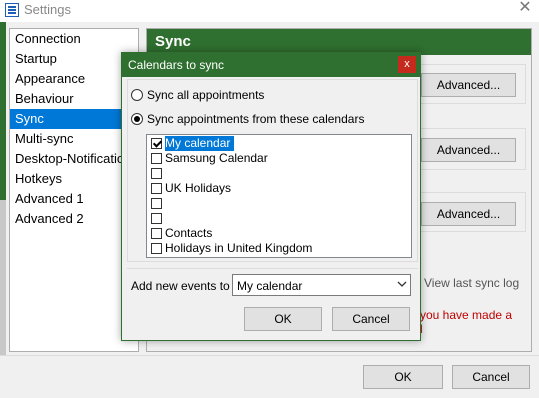 This screenshot has height=398, width=539. Describe the element at coordinates (137, 119) in the screenshot. I see `radio-sync-selected` at that location.